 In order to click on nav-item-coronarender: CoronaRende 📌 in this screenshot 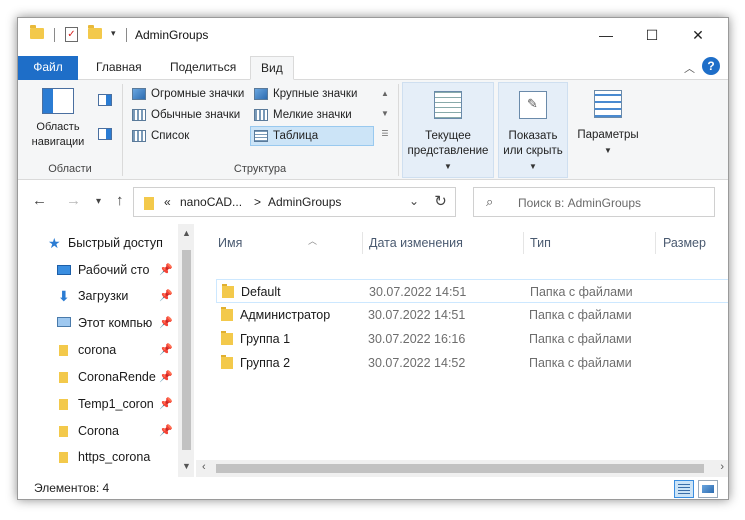, I will do `click(98, 377)`.